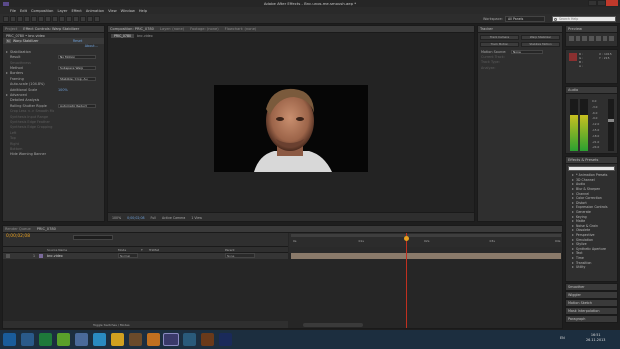 This screenshot has width=620, height=349. What do you see at coordinates (41, 19) in the screenshot?
I see `pan-behind-tool-icon` at bounding box center [41, 19].